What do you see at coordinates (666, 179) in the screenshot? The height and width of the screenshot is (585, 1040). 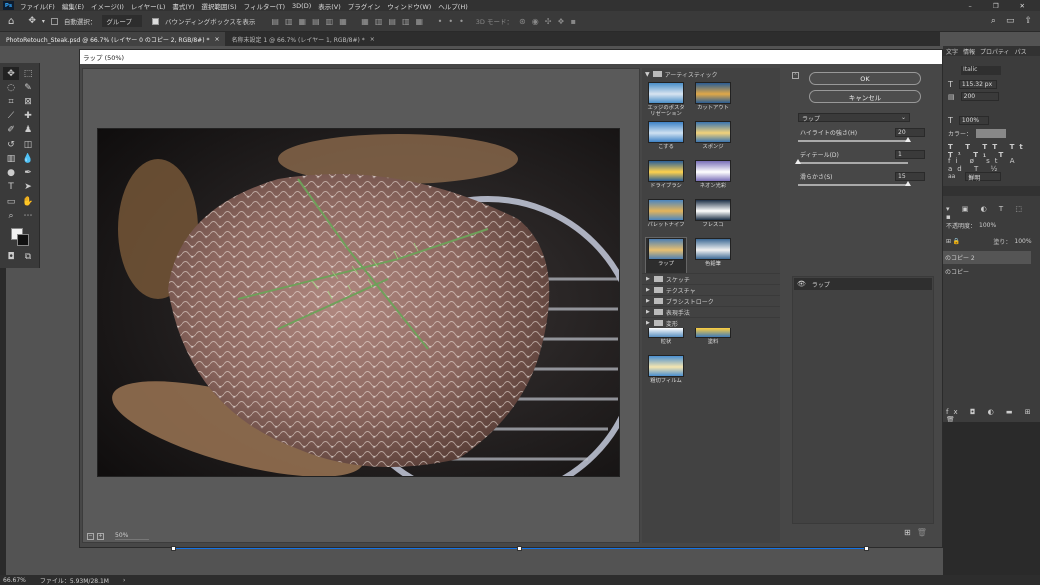 I see `filter-thumb: ドライブラシ` at bounding box center [666, 179].